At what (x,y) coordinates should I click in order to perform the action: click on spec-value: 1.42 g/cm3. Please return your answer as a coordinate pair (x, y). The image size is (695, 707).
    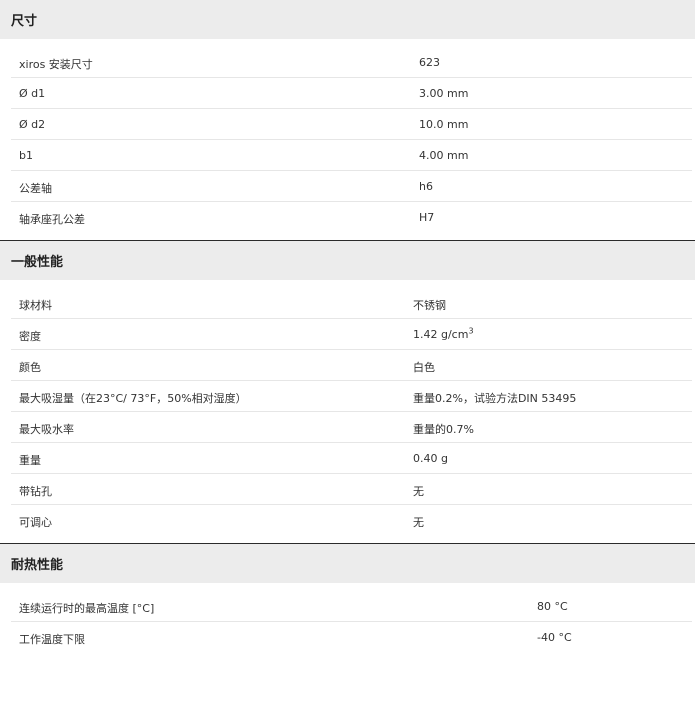
    Looking at the image, I should click on (443, 333).